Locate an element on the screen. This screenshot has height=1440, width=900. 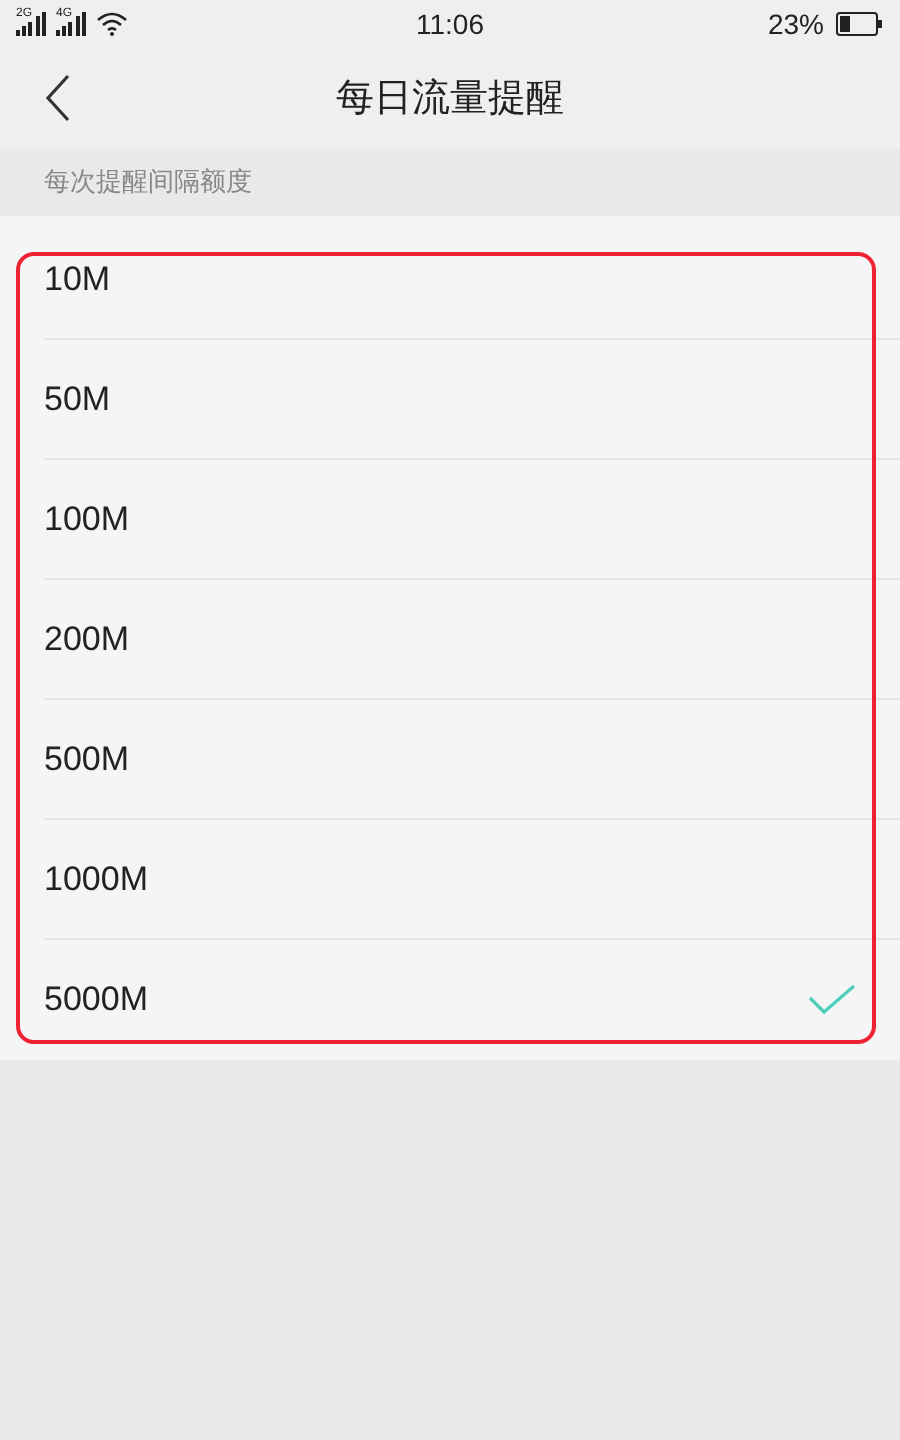
option-row: 100M is located at coordinates (472, 520).